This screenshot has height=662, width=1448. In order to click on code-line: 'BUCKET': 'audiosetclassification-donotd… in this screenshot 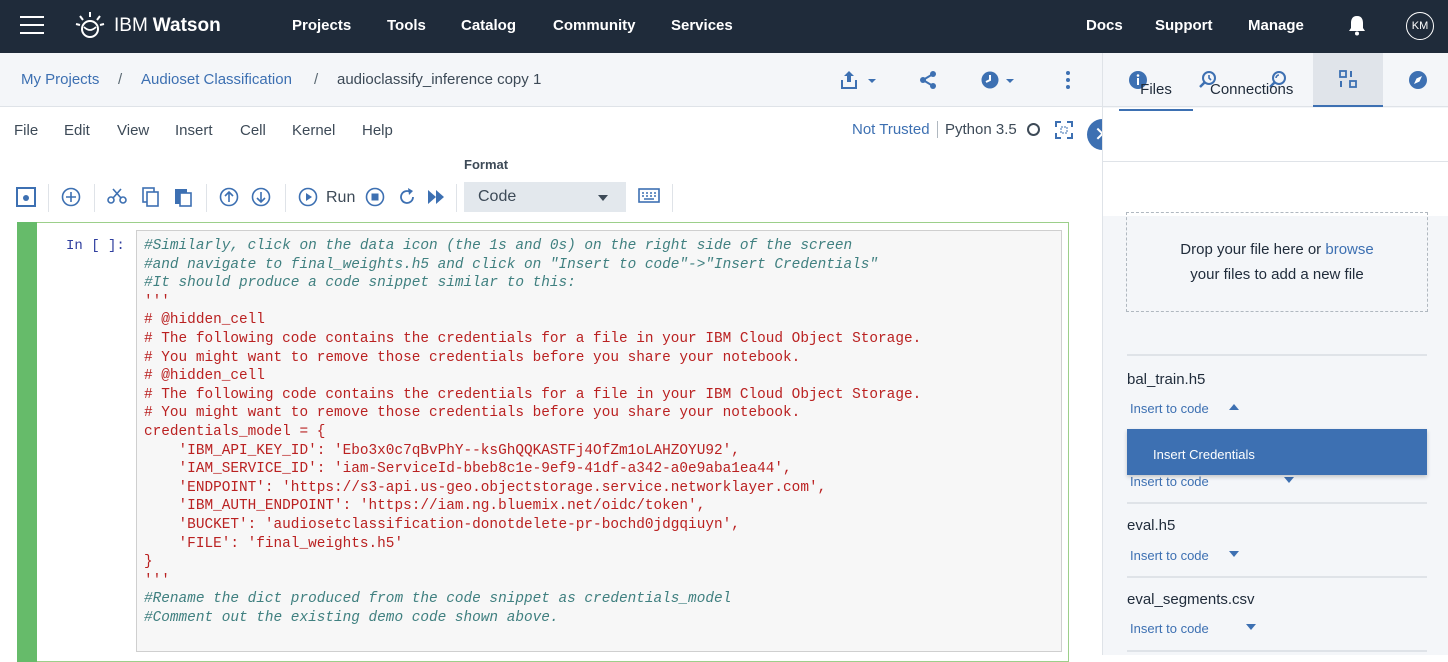, I will do `click(442, 524)`.